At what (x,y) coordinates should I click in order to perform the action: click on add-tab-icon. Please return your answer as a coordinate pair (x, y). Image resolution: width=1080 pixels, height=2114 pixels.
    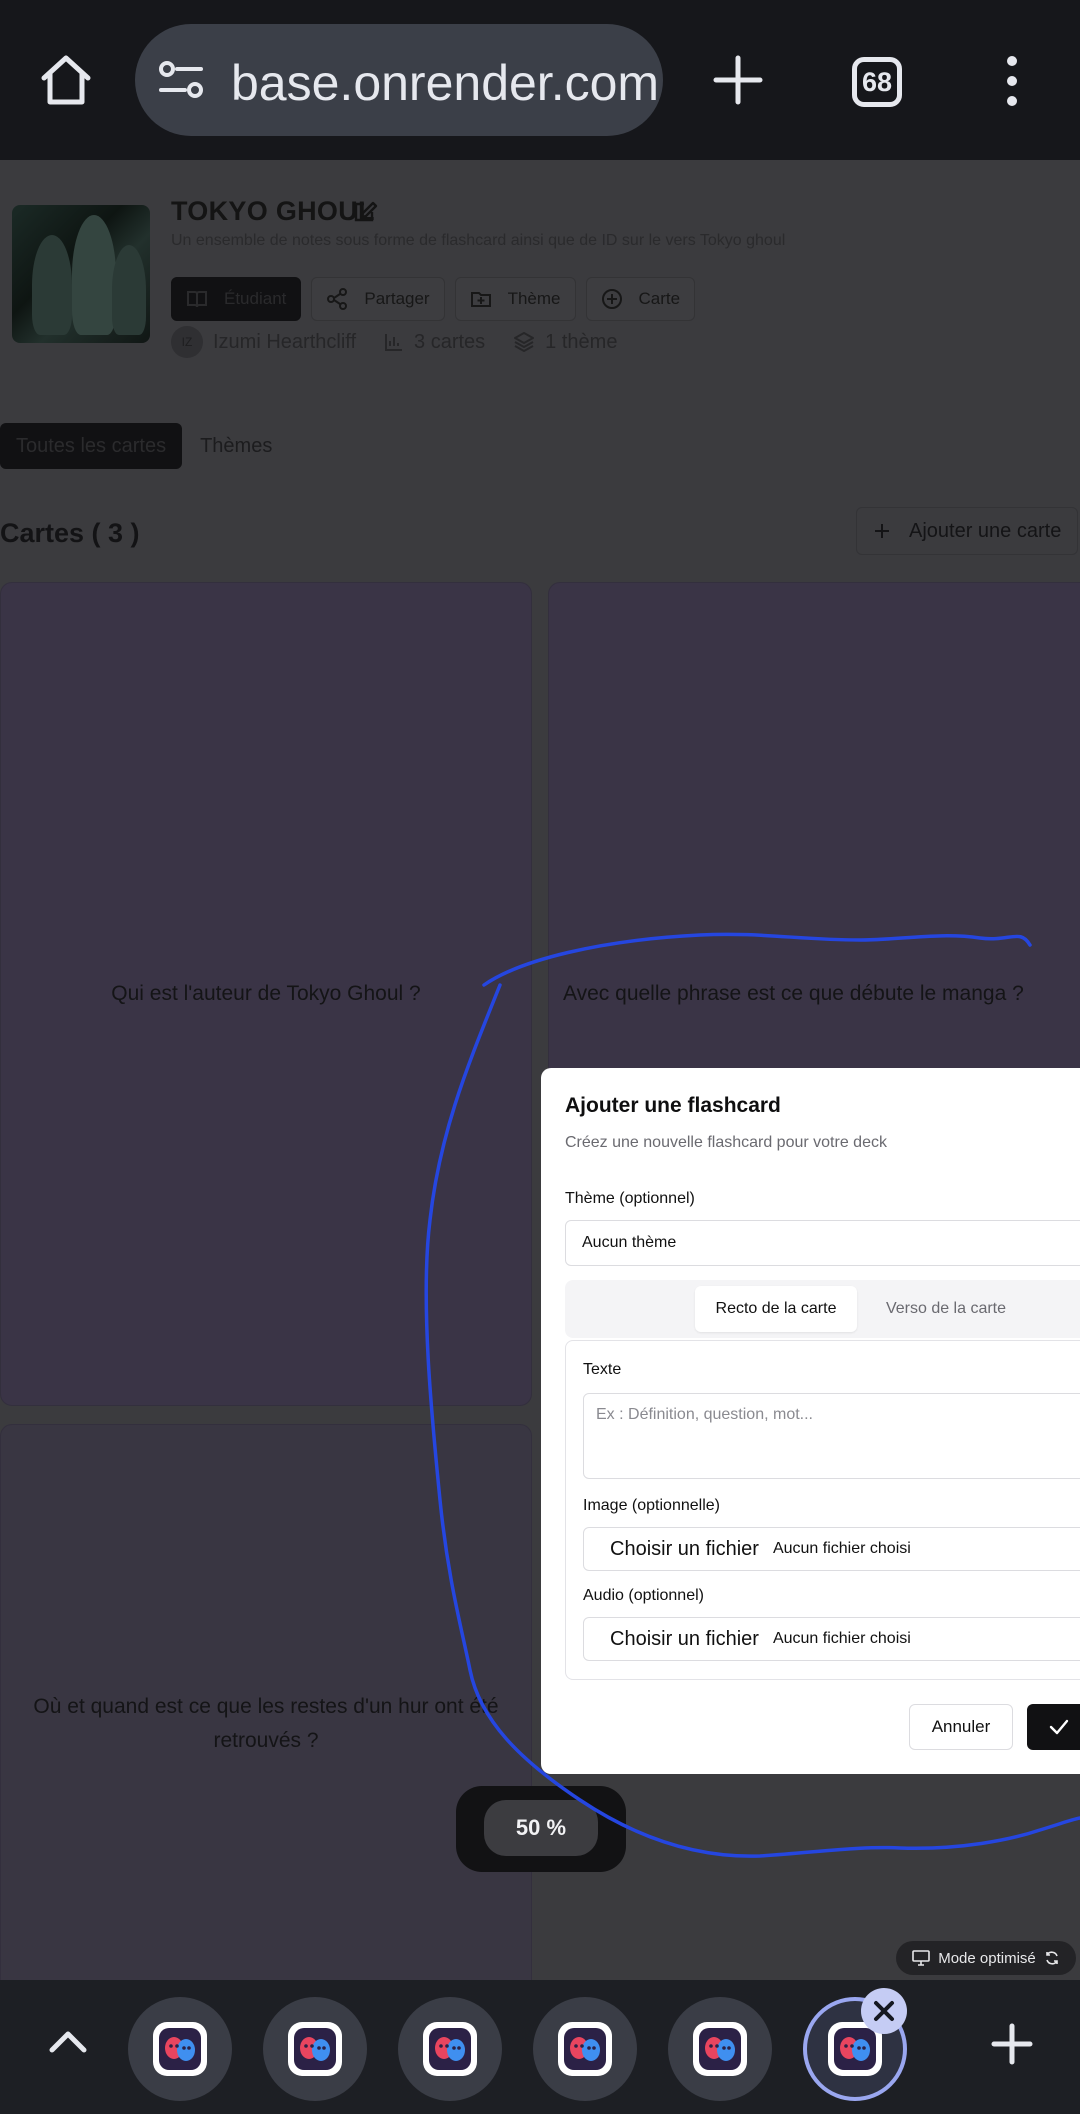
    Looking at the image, I should click on (1012, 2044).